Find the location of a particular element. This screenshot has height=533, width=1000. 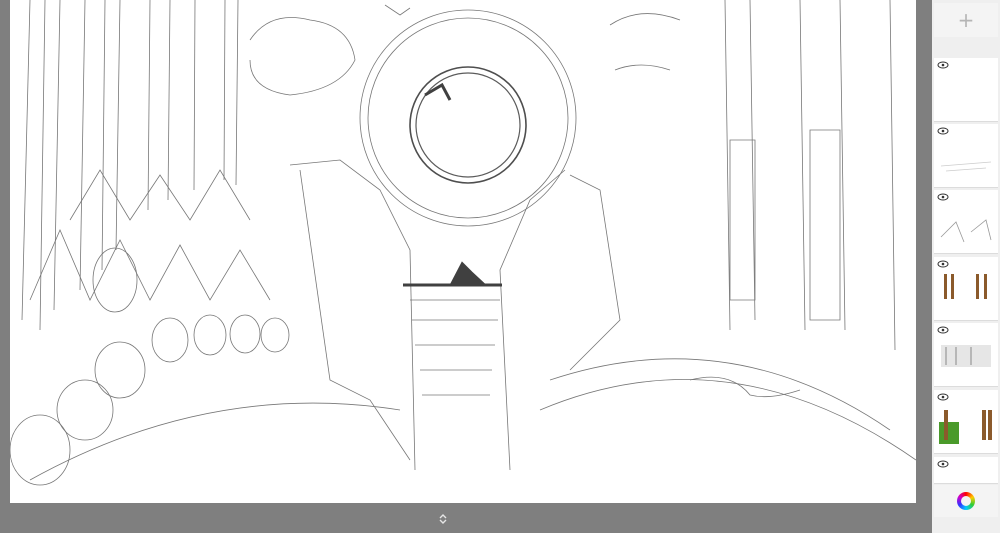

color-picker-button is located at coordinates (966, 501).